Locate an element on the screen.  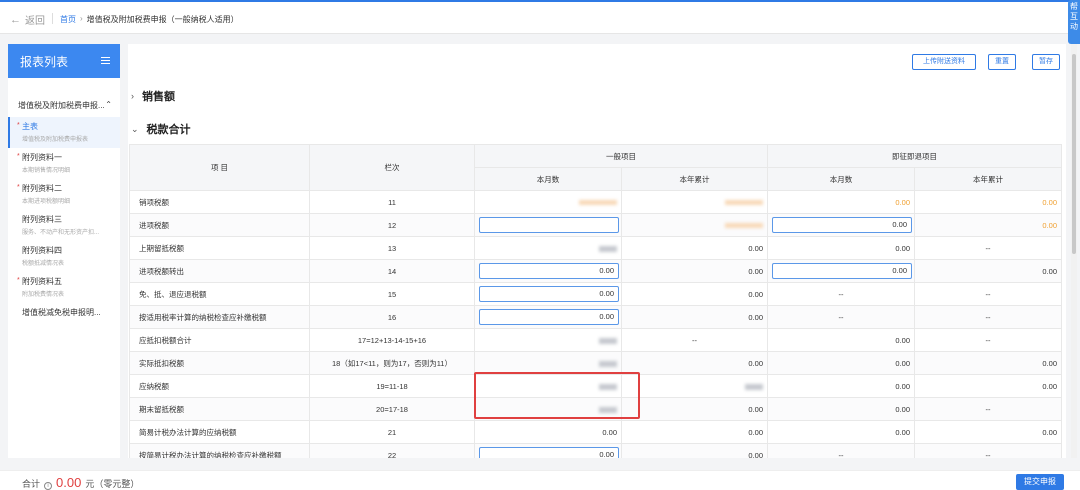
back-button: ← 返回 is located at coordinates (27, 20).